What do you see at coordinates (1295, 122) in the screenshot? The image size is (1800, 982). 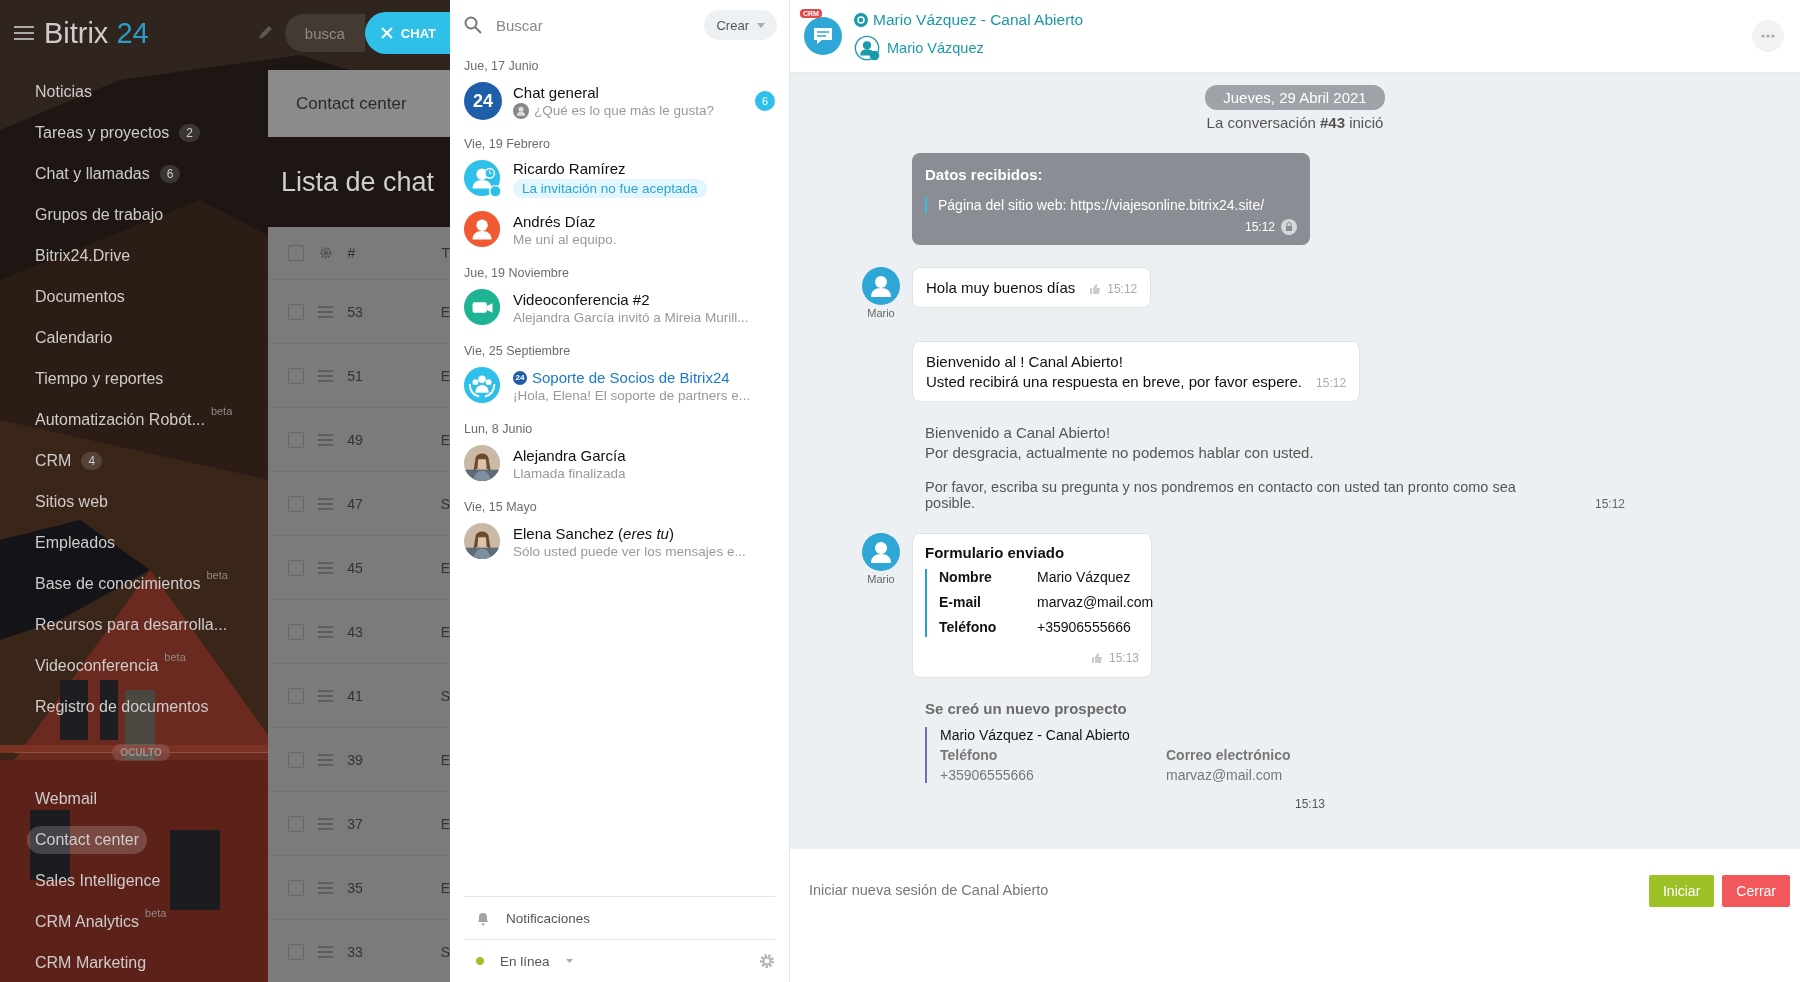 I see `conversation-started: La conversación #43 inició` at bounding box center [1295, 122].